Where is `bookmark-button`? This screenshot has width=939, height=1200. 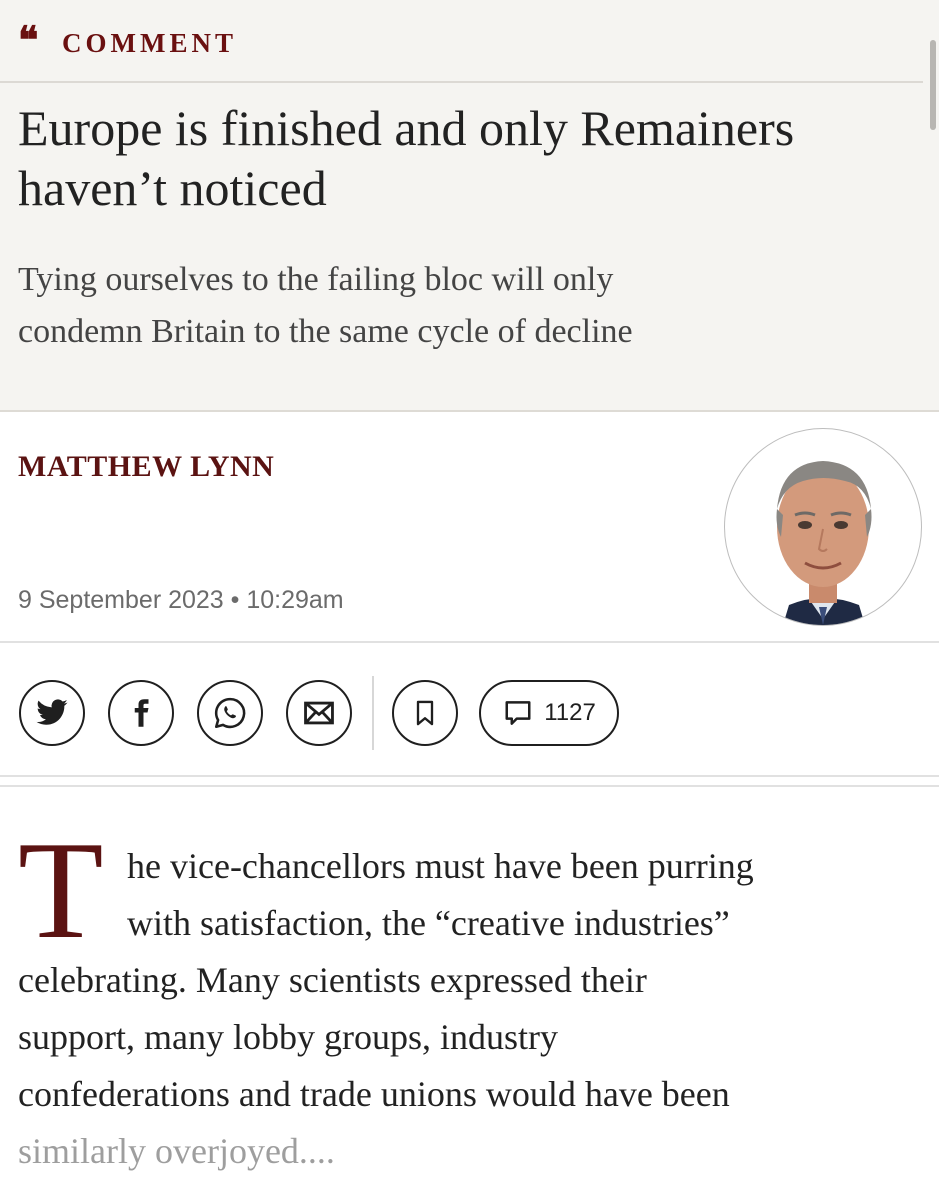
bookmark-button is located at coordinates (425, 713).